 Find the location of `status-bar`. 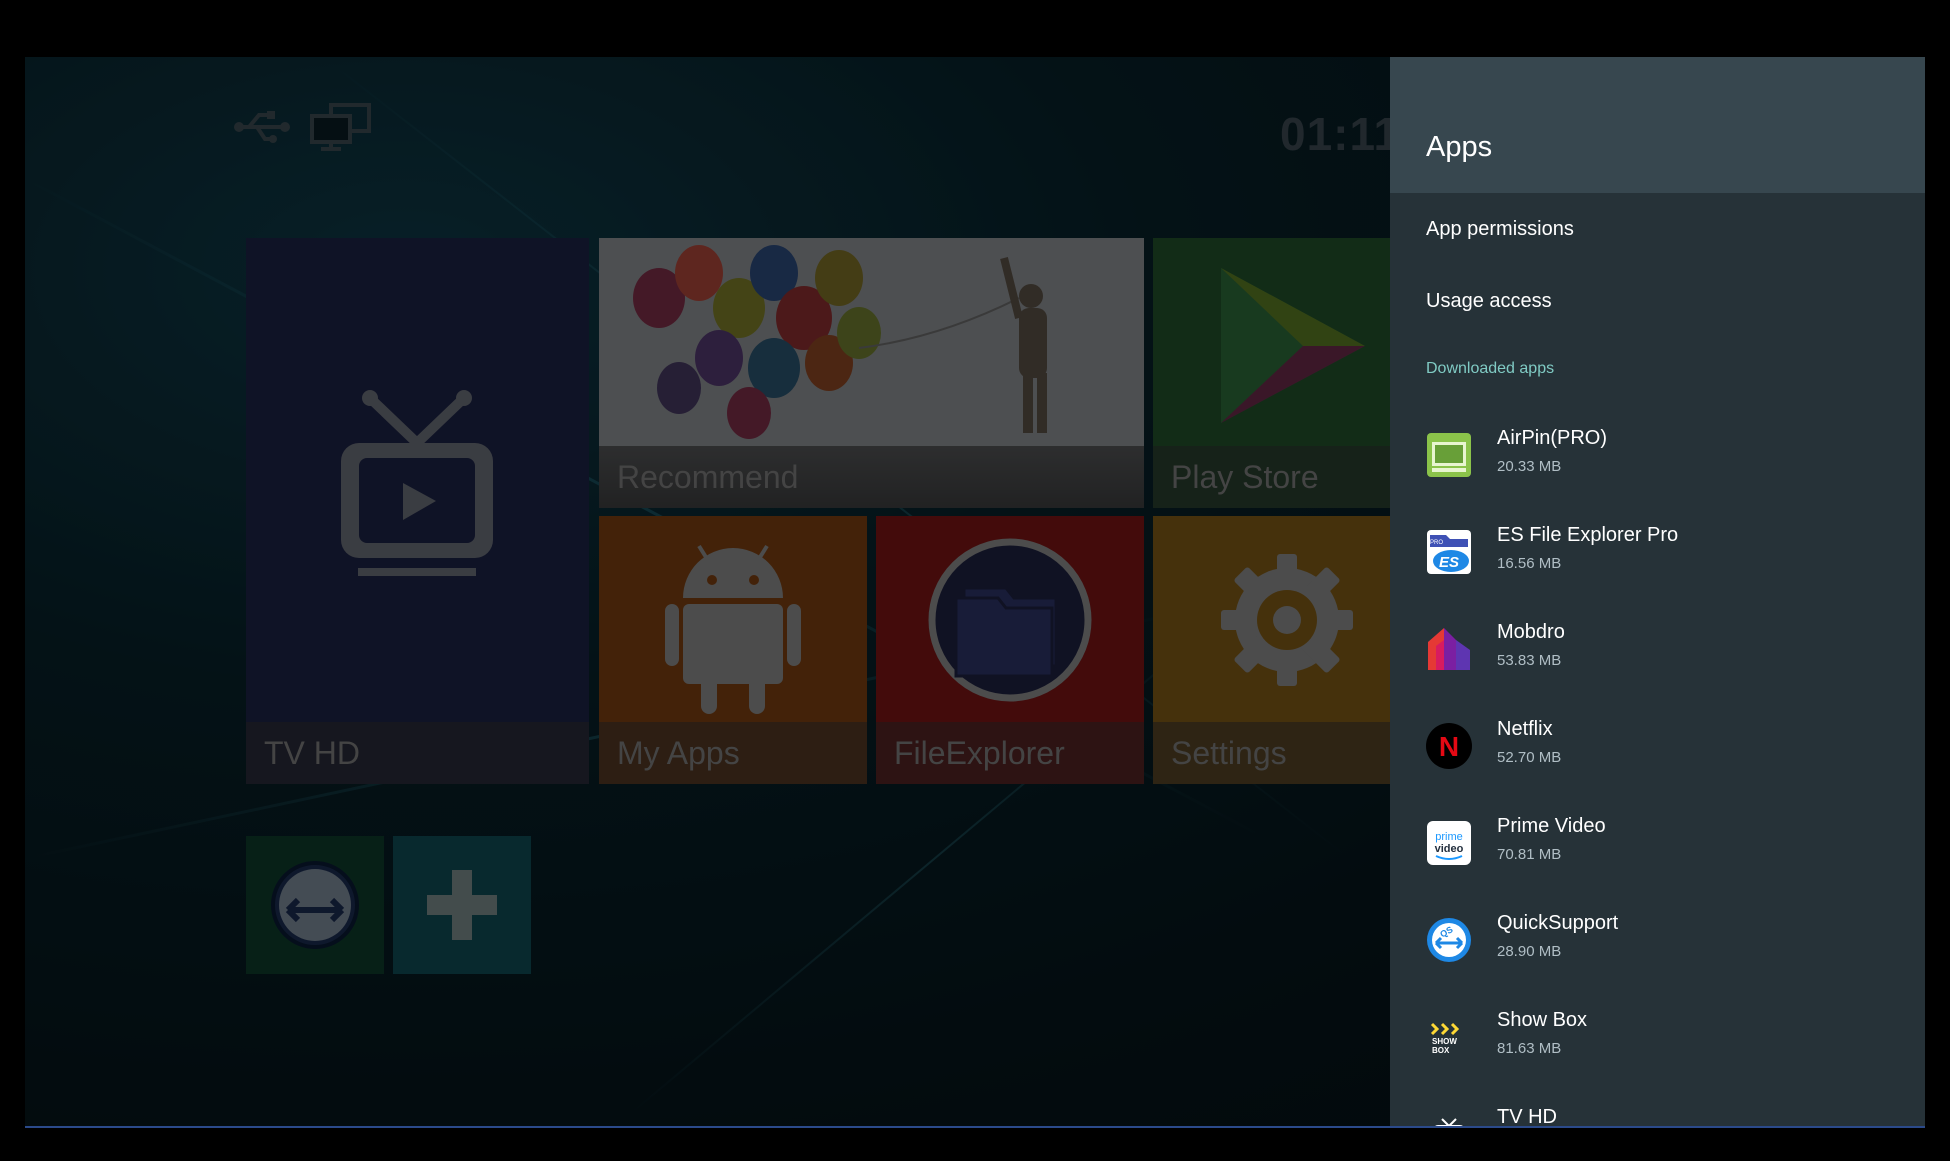

status-bar is located at coordinates (303, 129).